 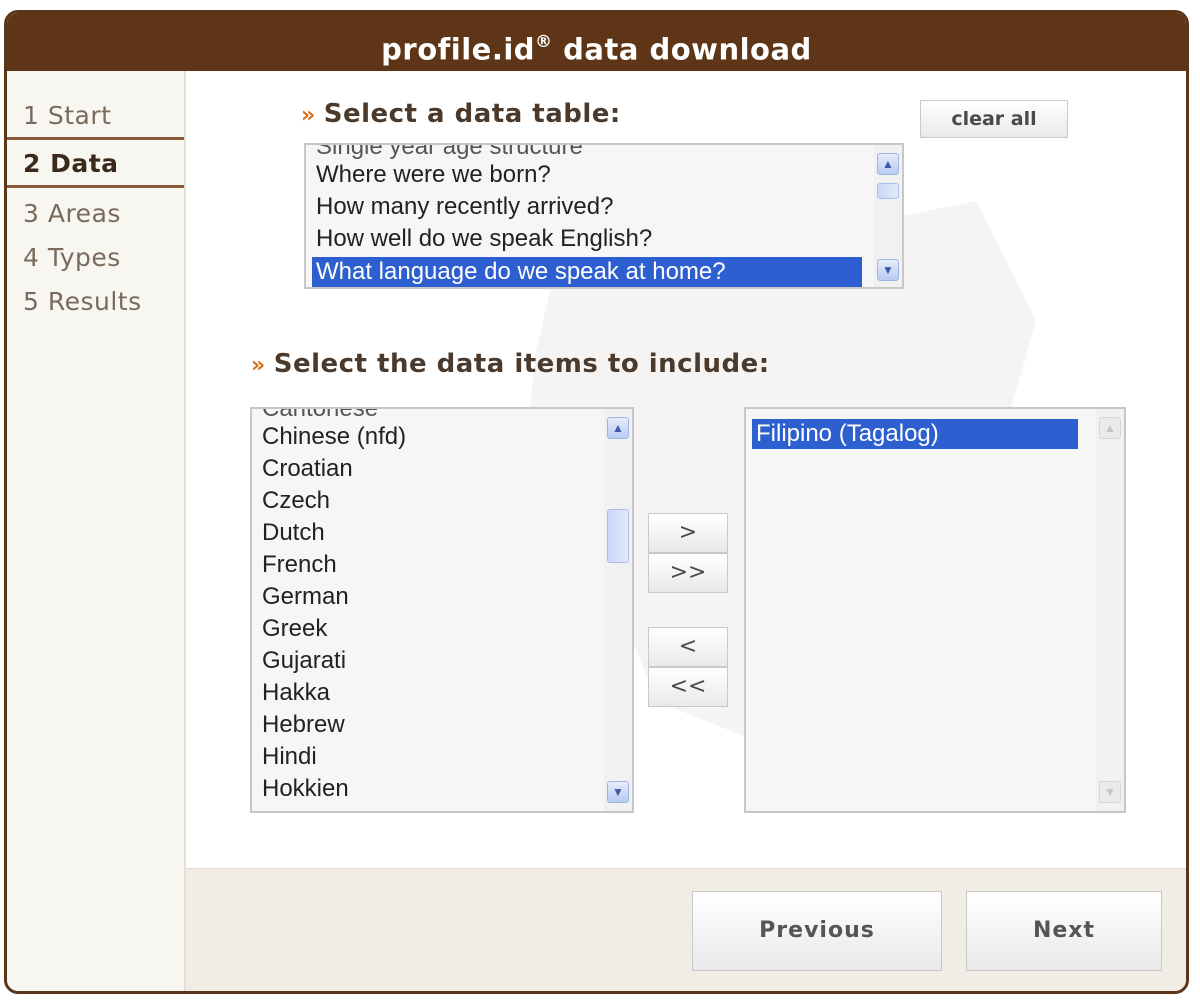 What do you see at coordinates (1110, 610) in the screenshot?
I see `selected-list-scrollbar: ▲ ▼` at bounding box center [1110, 610].